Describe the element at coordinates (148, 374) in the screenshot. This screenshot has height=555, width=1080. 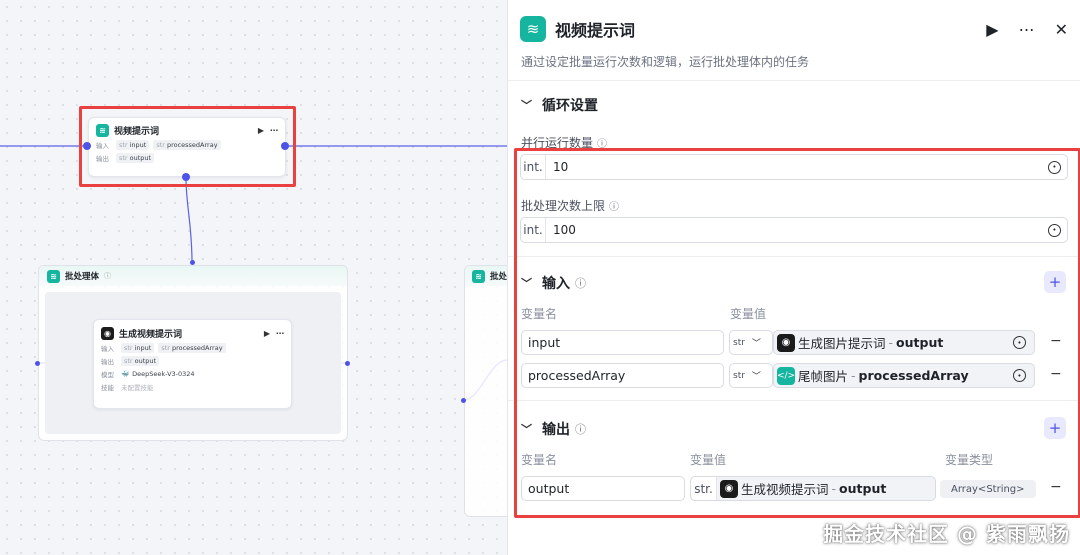
I see `inner-model-row: 模型 🐳 DeepSeek-V3-0324` at that location.